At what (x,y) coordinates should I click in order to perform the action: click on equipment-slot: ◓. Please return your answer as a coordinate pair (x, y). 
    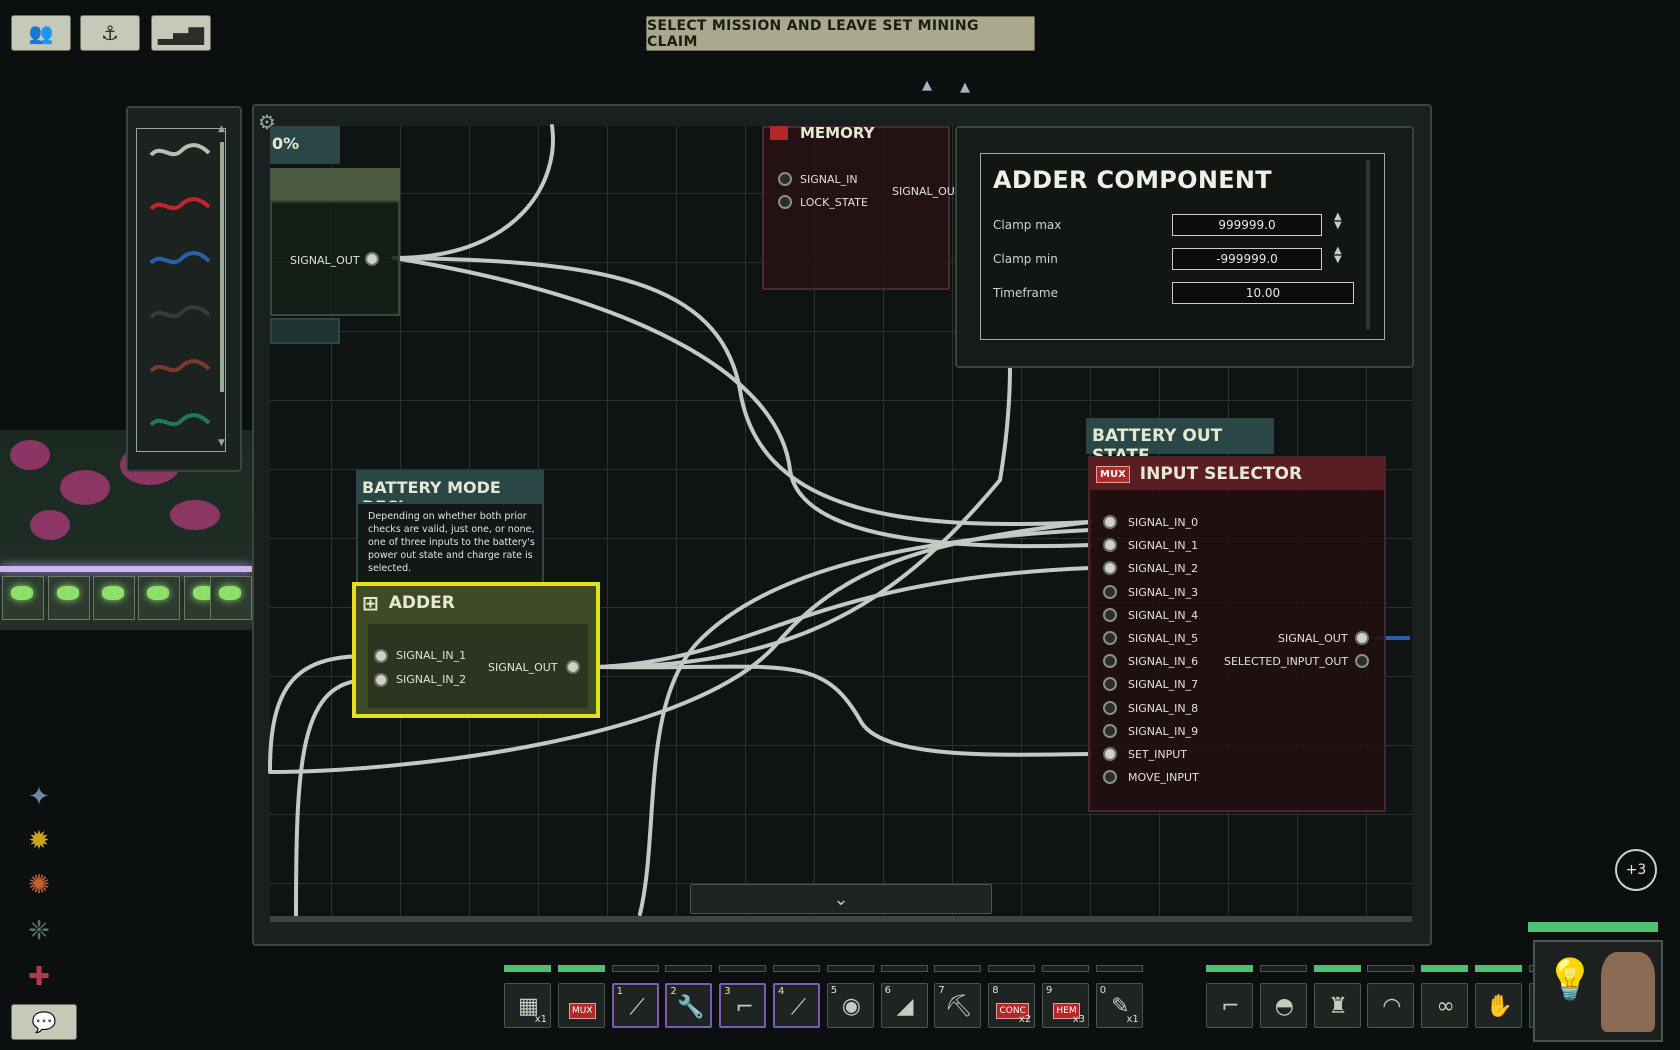
    Looking at the image, I should click on (1283, 1005).